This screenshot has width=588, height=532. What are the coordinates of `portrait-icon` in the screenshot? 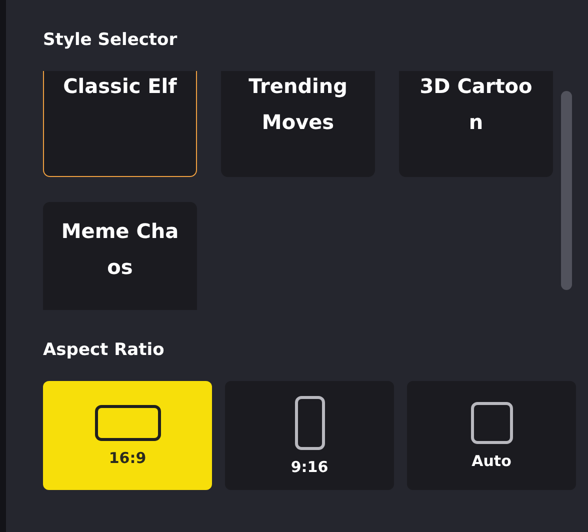 It's located at (309, 423).